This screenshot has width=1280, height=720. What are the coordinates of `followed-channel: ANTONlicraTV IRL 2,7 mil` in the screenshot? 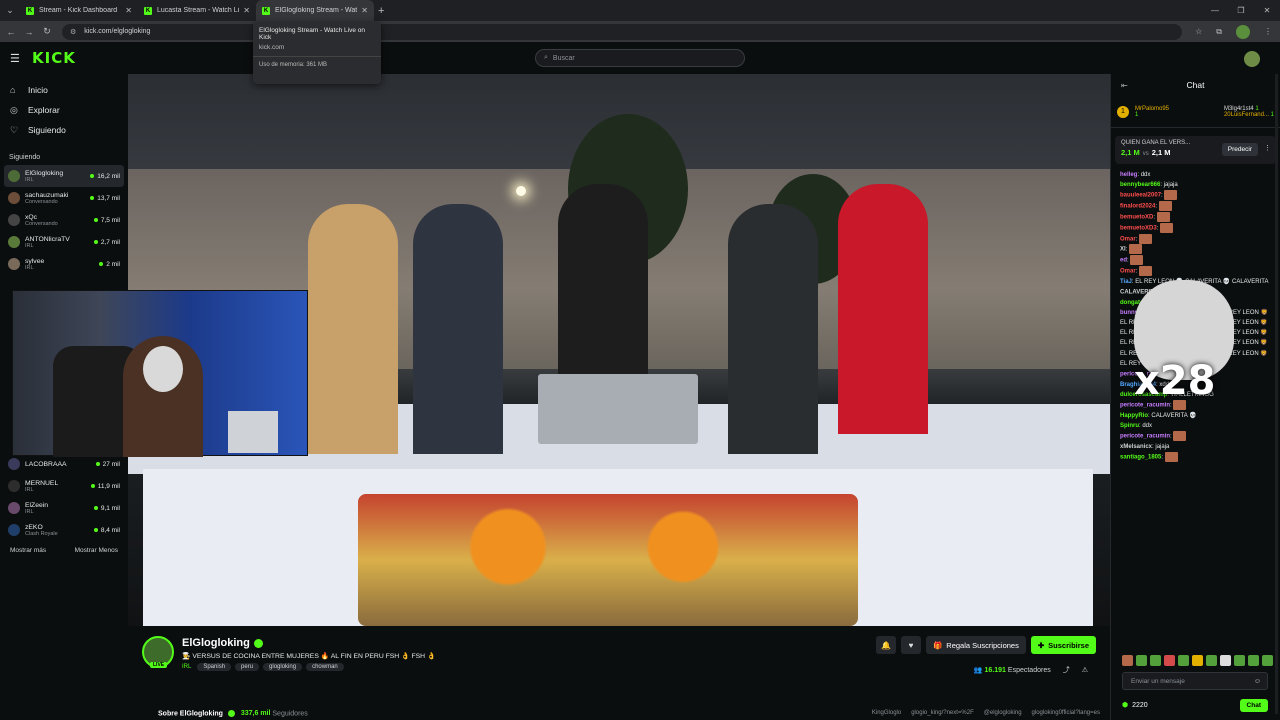 It's located at (64, 242).